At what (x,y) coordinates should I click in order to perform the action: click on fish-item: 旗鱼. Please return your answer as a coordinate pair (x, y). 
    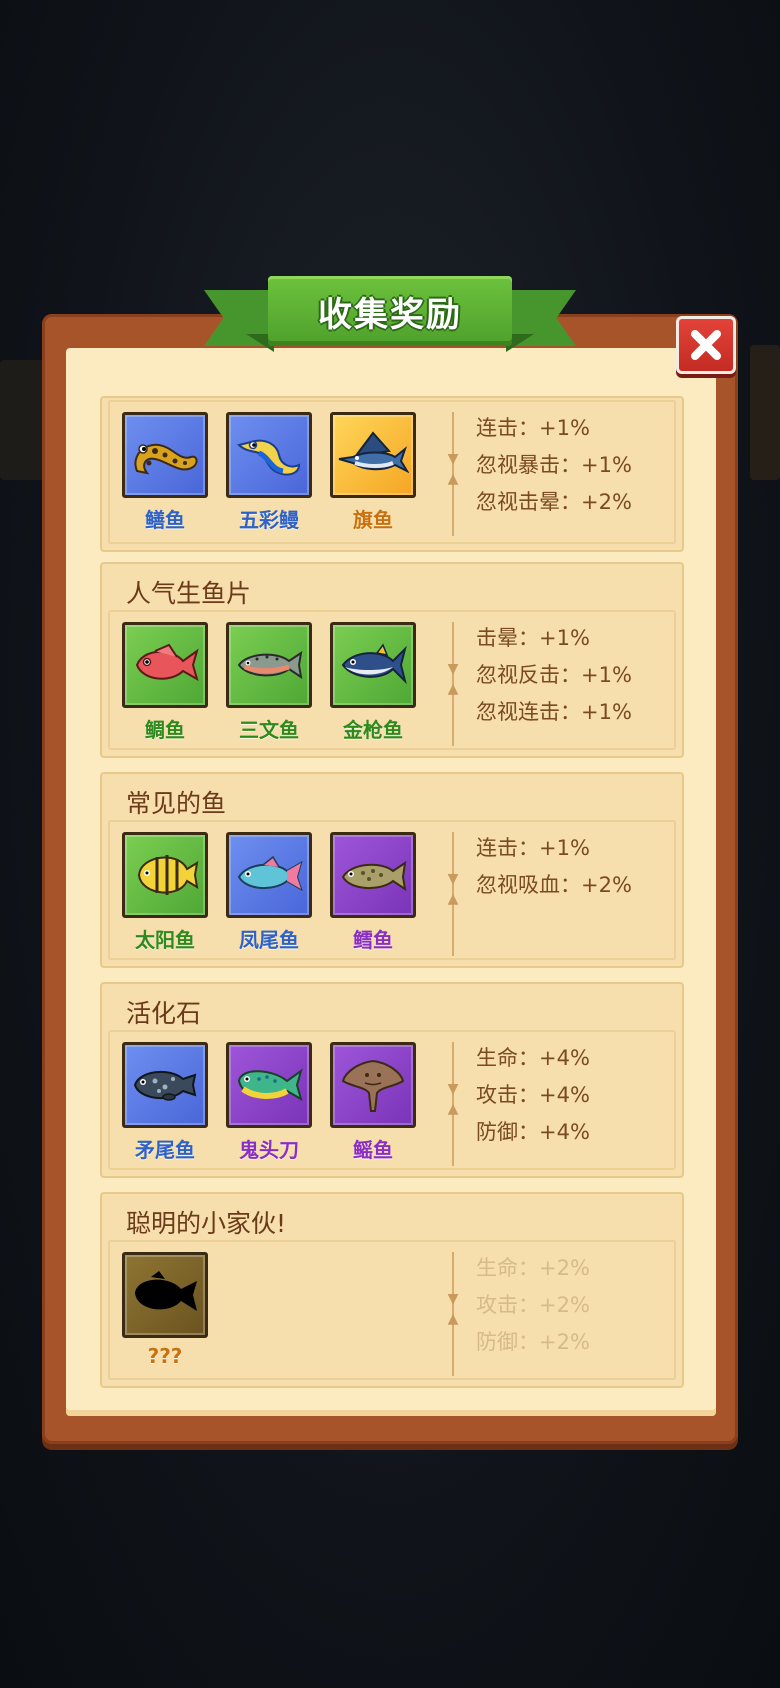
    Looking at the image, I should click on (373, 472).